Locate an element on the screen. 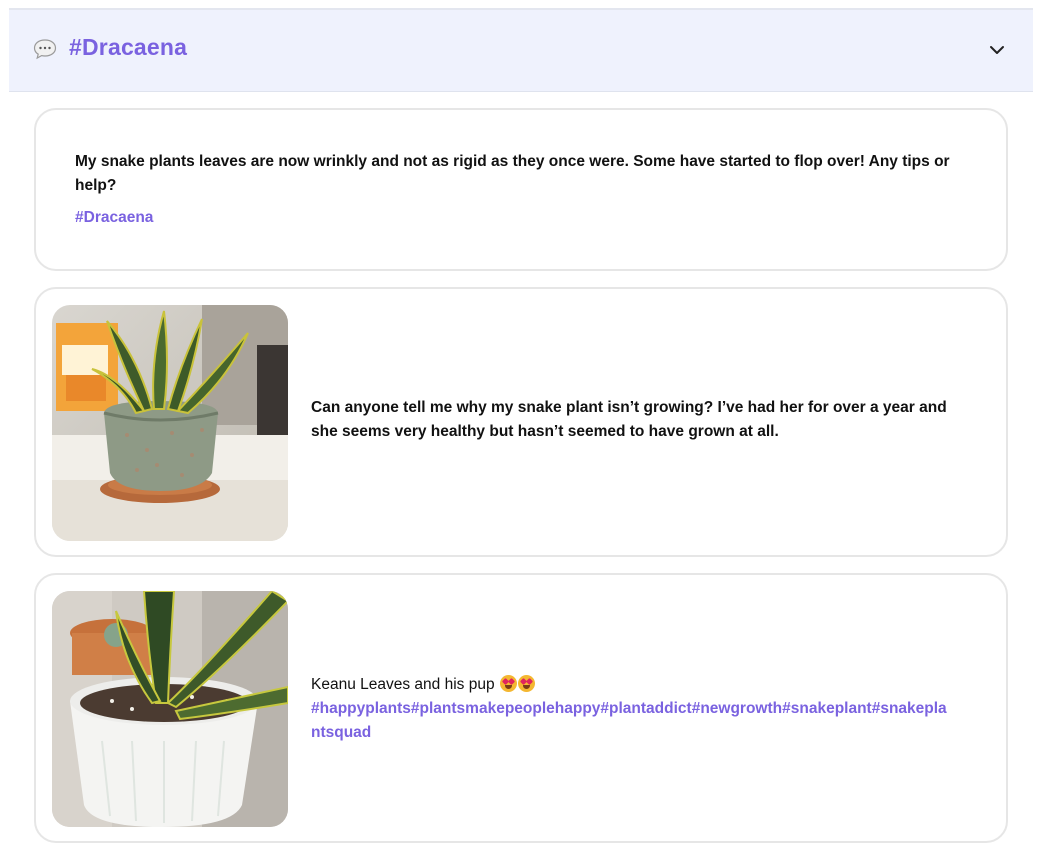  post-hashtags-continued: ntsquad is located at coordinates (341, 732).